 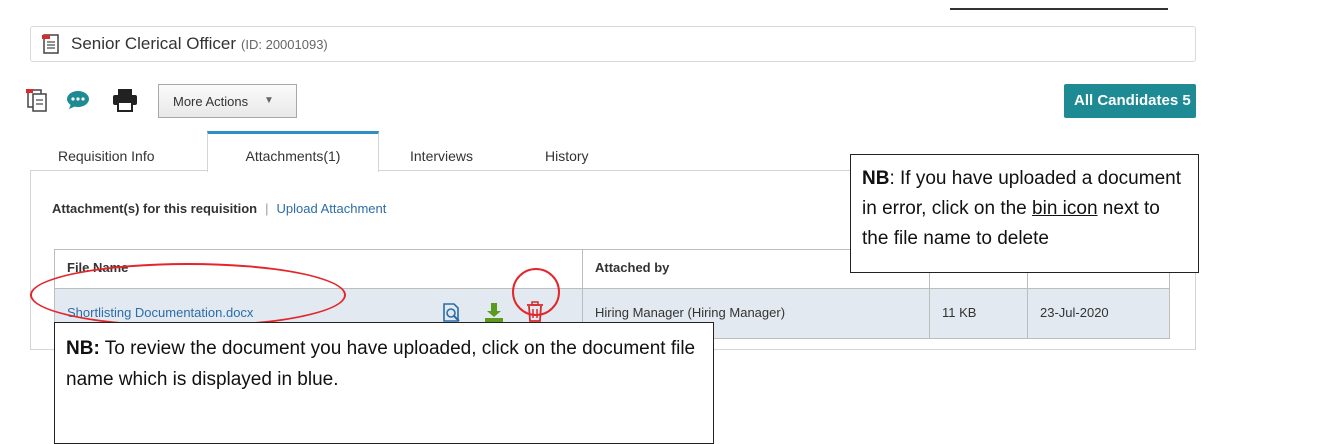 What do you see at coordinates (51, 46) in the screenshot?
I see `document-icon` at bounding box center [51, 46].